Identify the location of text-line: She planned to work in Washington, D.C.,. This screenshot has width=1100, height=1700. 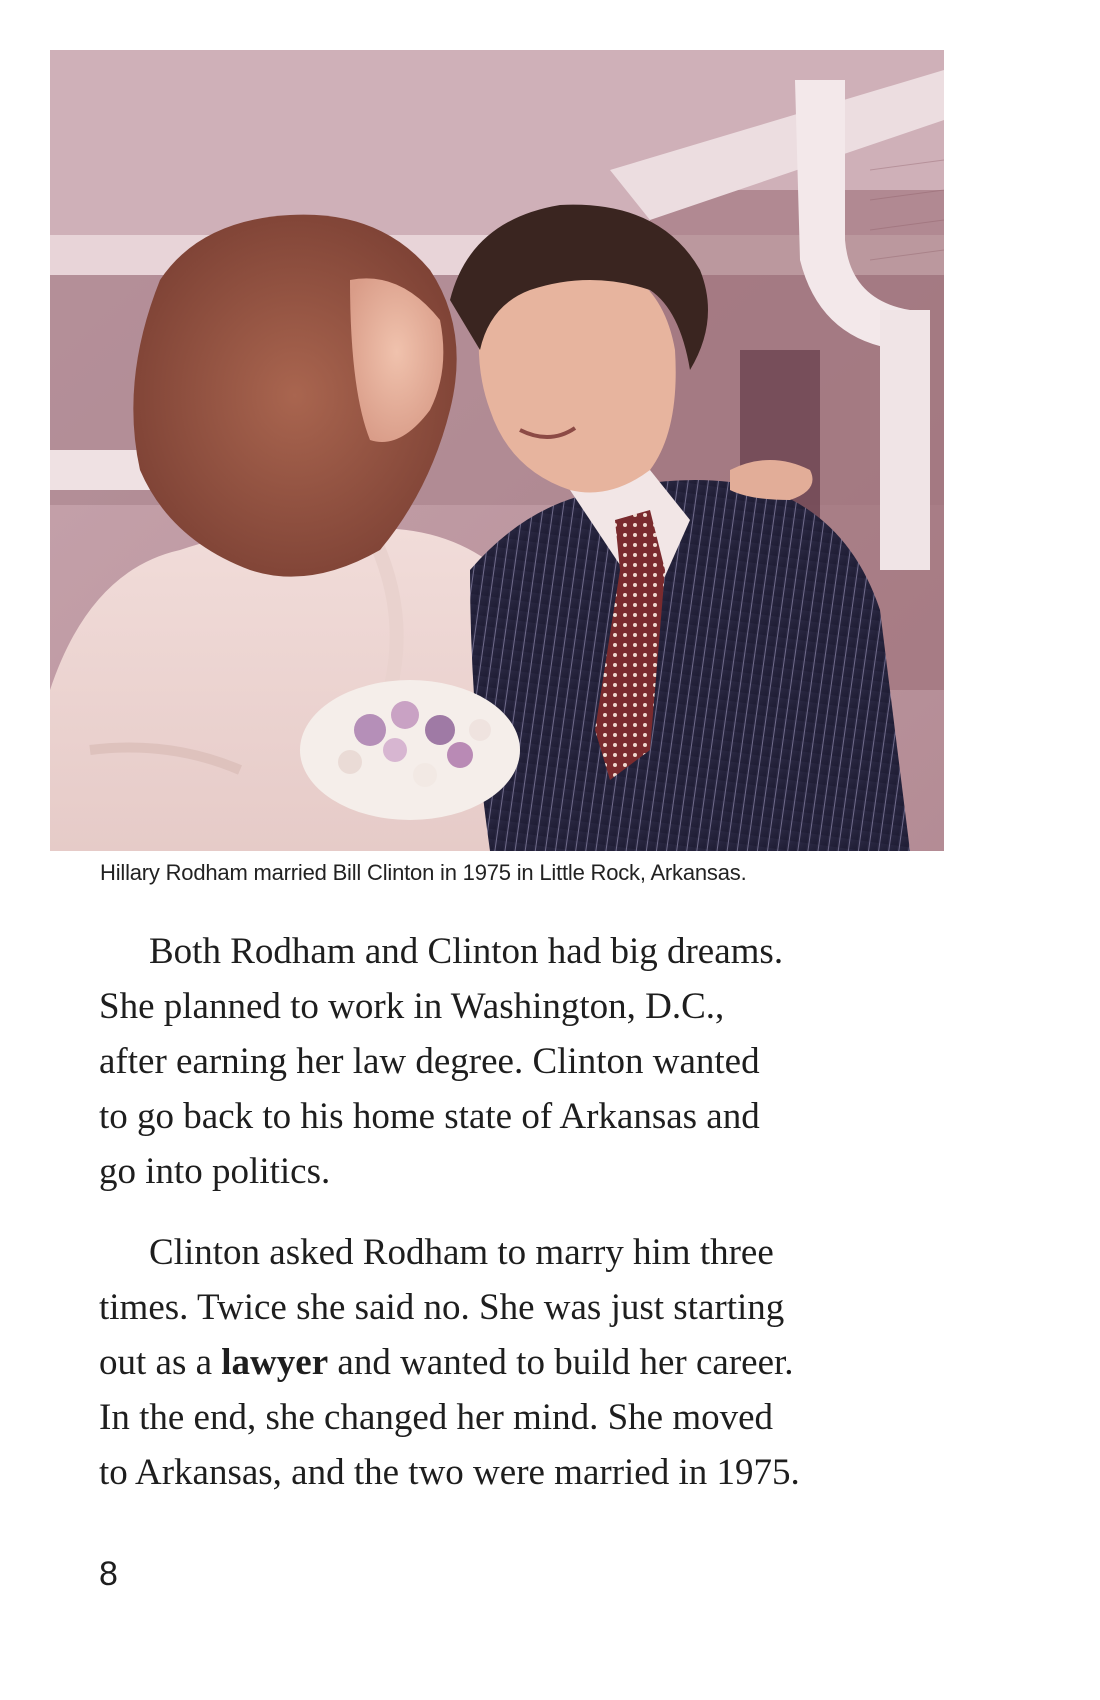
(412, 1006).